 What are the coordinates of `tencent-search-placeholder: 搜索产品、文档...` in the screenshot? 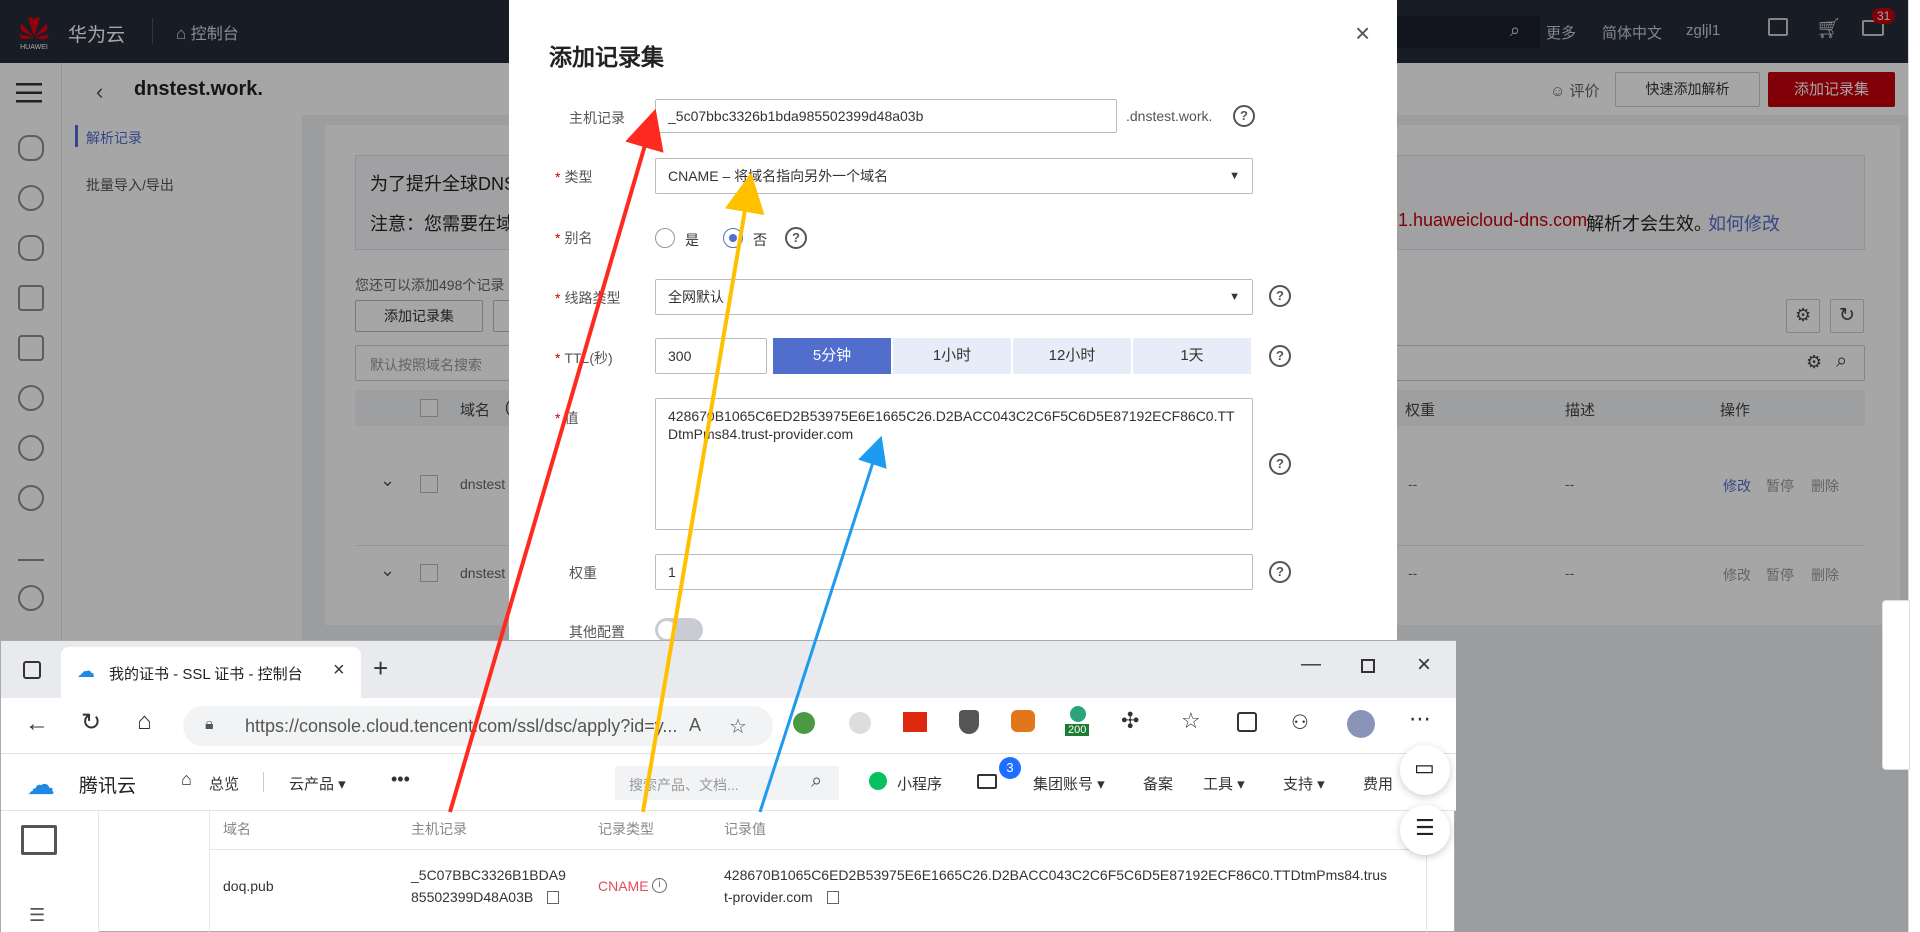 It's located at (684, 785).